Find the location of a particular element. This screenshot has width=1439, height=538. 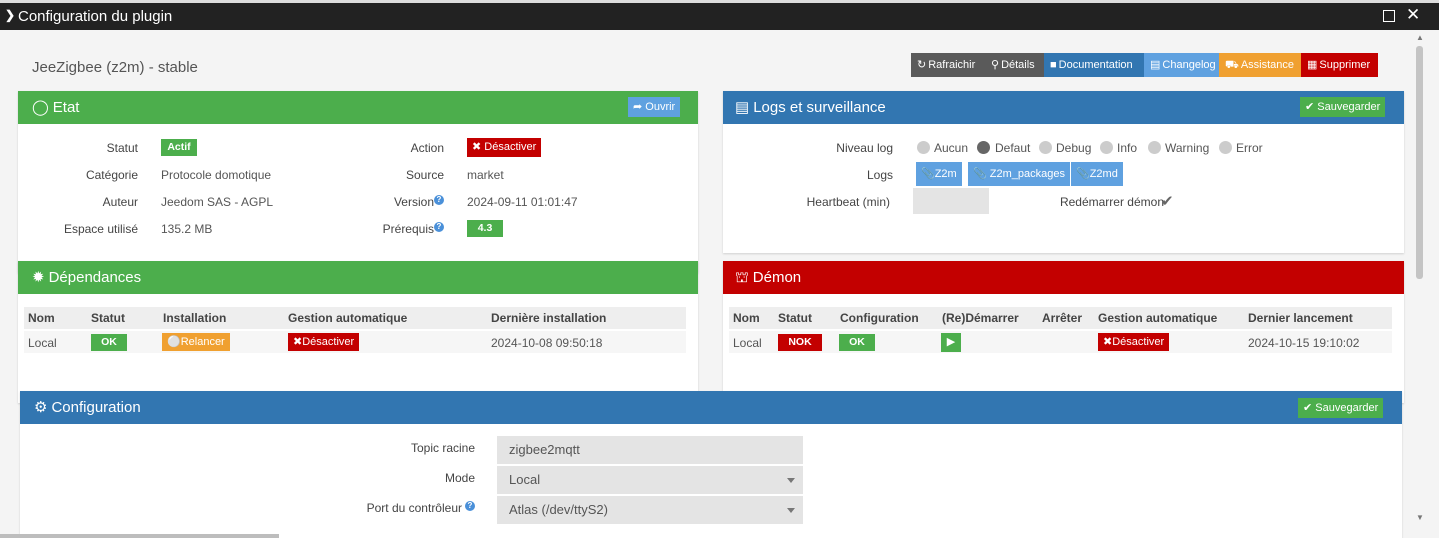

documentation-button: ■ Documentation is located at coordinates (1094, 65).